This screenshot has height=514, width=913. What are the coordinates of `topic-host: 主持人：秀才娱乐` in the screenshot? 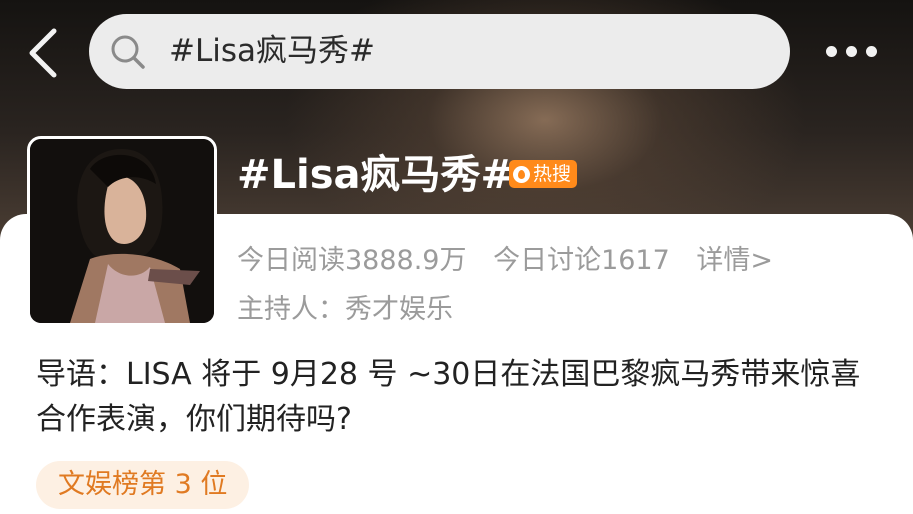 It's located at (345, 306).